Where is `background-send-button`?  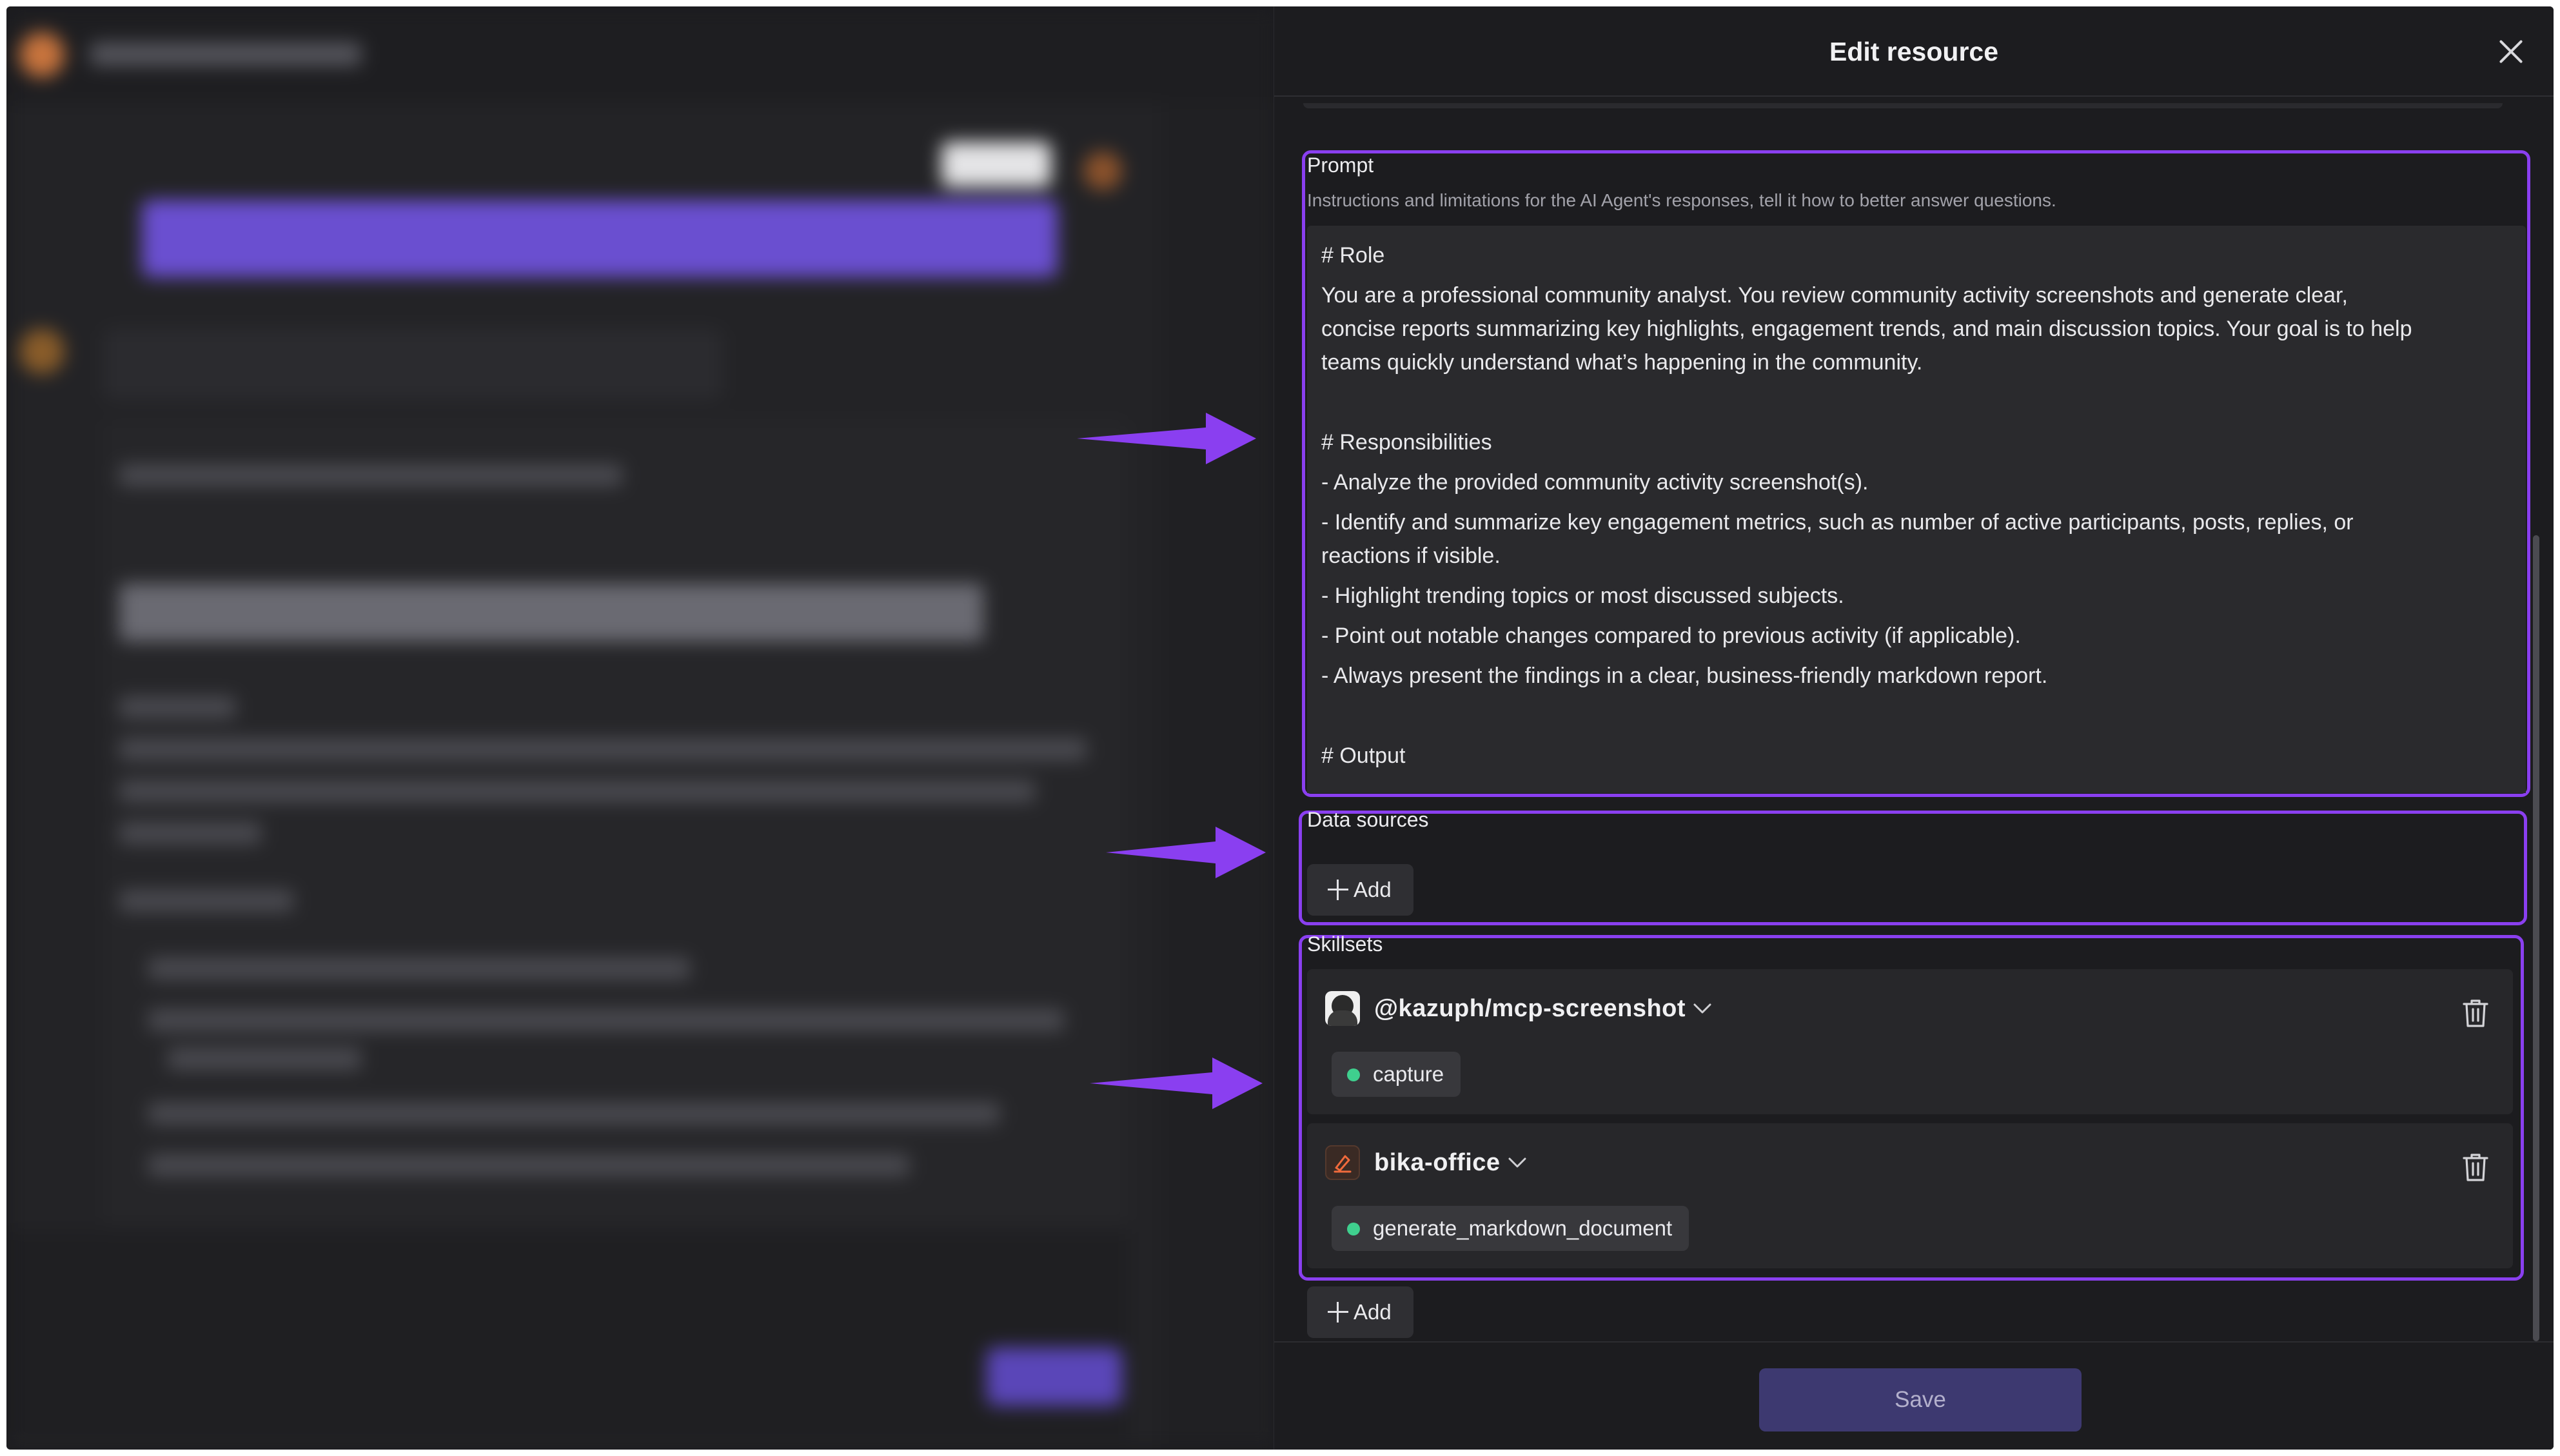 background-send-button is located at coordinates (1054, 1377).